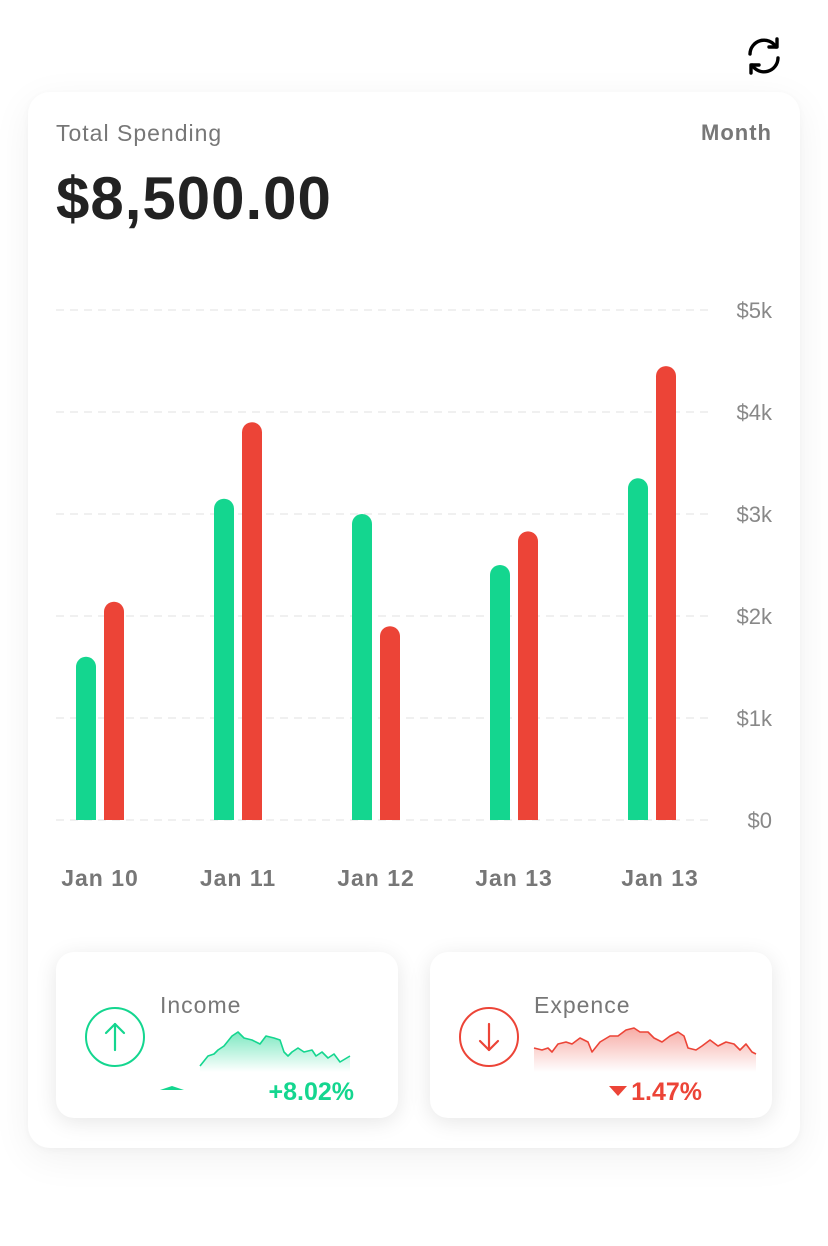  Describe the element at coordinates (755, 616) in the screenshot. I see `y-tick-label: $2k` at that location.